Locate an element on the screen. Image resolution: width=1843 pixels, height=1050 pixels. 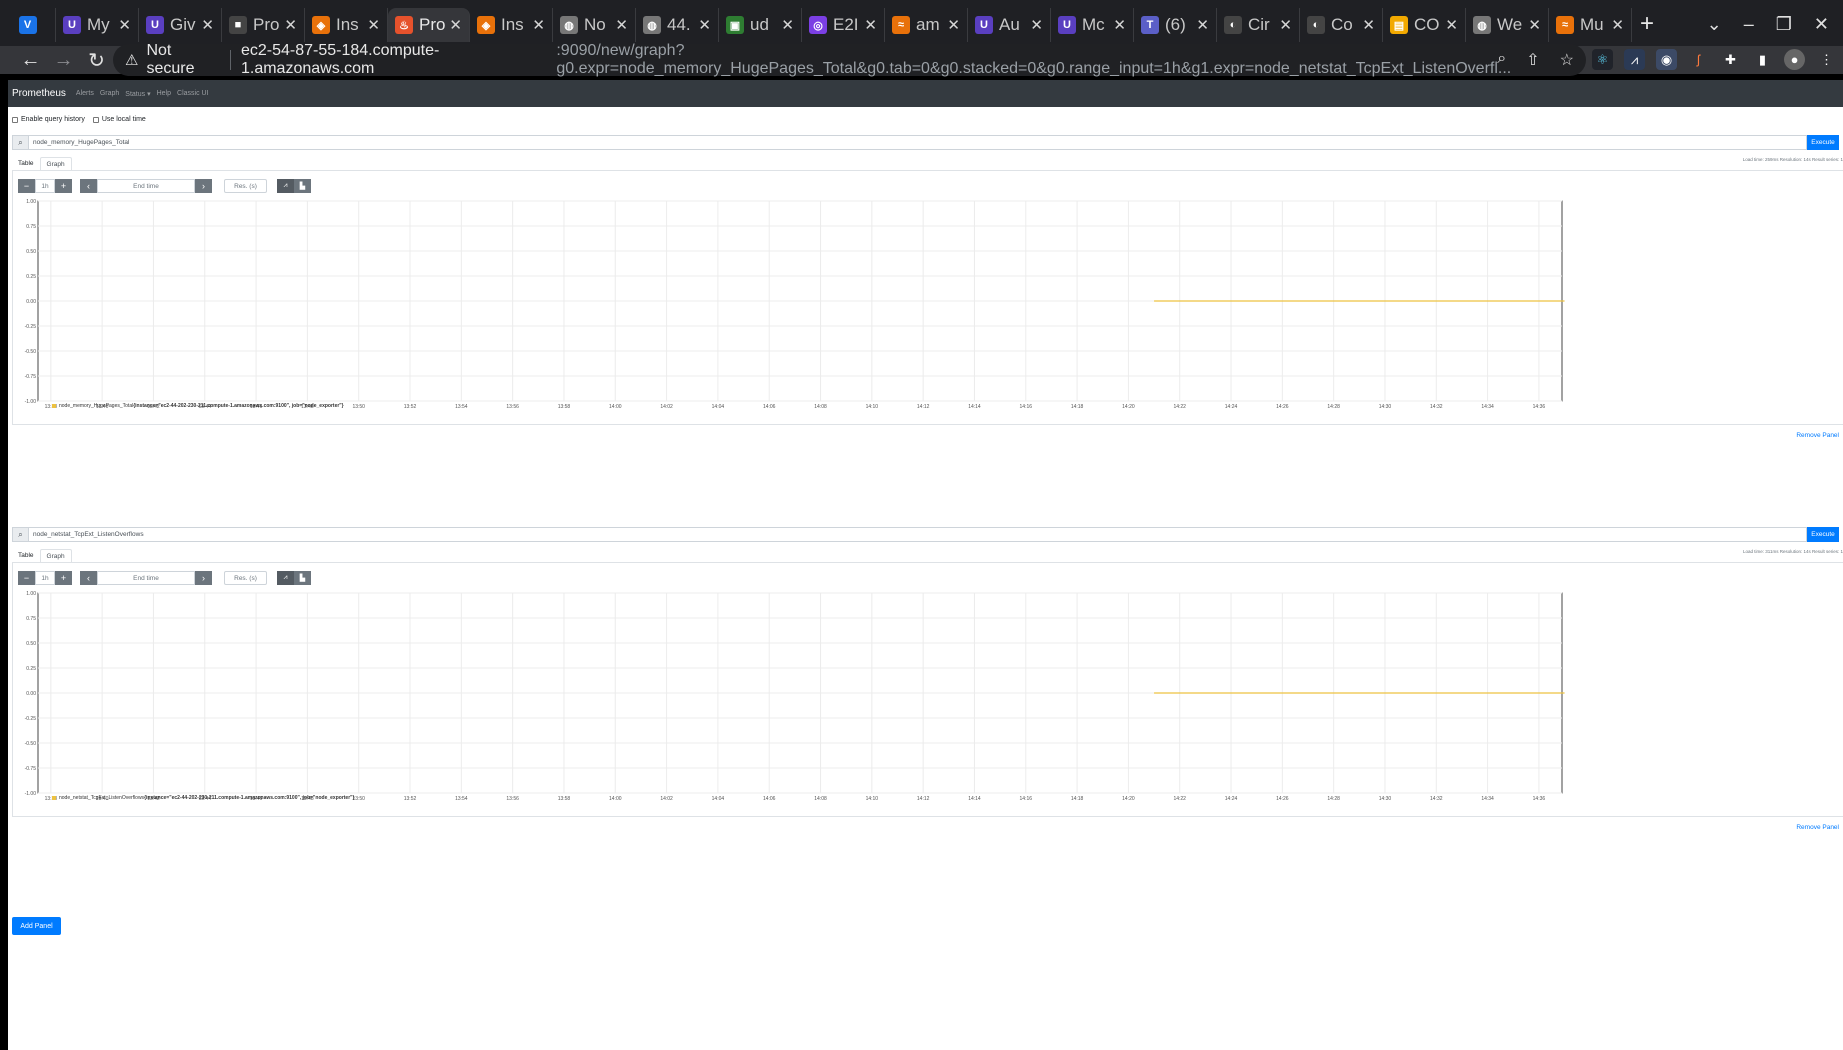
nav-alerts: Alerts is located at coordinates (85, 93).